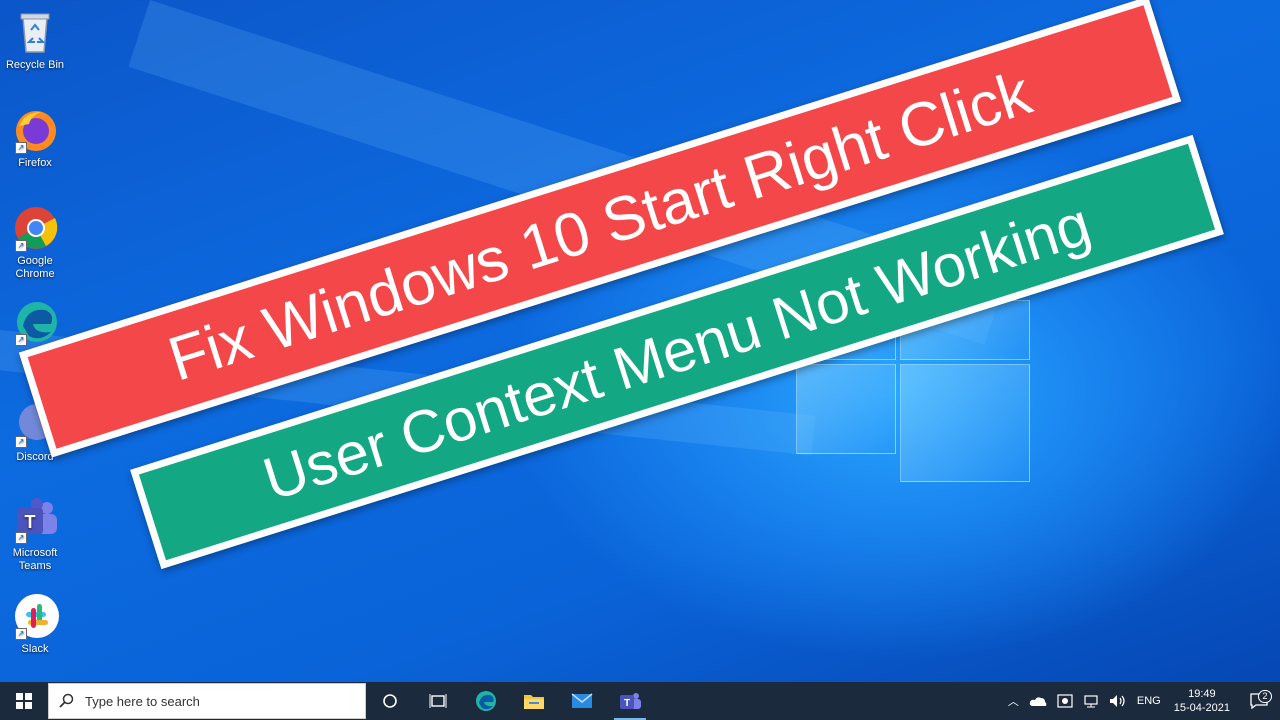 This screenshot has width=1280, height=720. I want to click on taskbar-file-explorer-button, so click(534, 701).